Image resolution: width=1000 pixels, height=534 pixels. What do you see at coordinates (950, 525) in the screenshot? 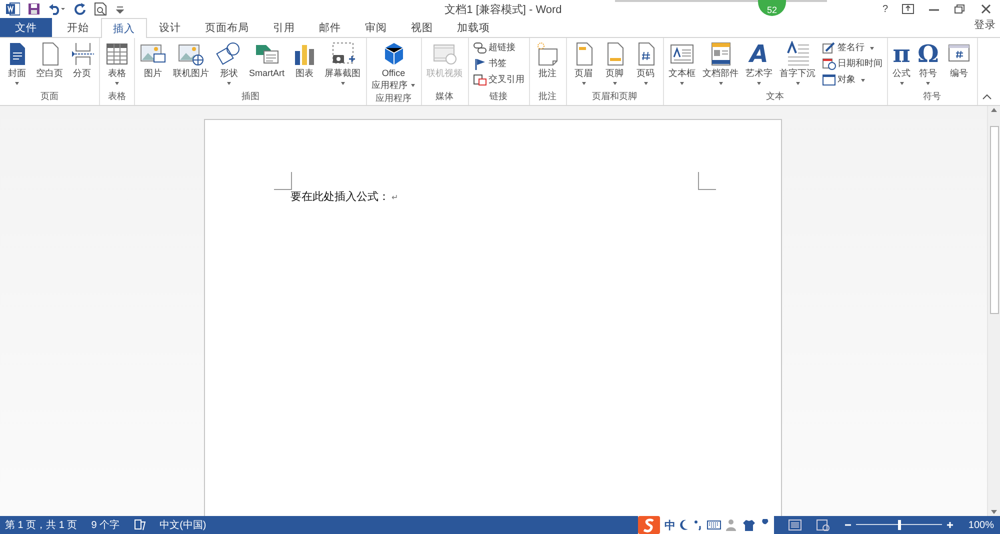
I see `zoom-in-icon` at bounding box center [950, 525].